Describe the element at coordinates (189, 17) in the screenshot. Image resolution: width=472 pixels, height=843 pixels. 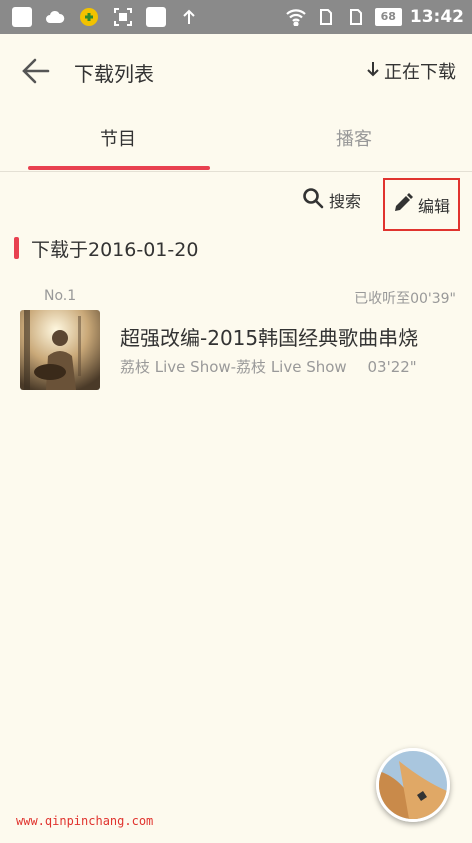
I see `upload-arrow-icon` at that location.